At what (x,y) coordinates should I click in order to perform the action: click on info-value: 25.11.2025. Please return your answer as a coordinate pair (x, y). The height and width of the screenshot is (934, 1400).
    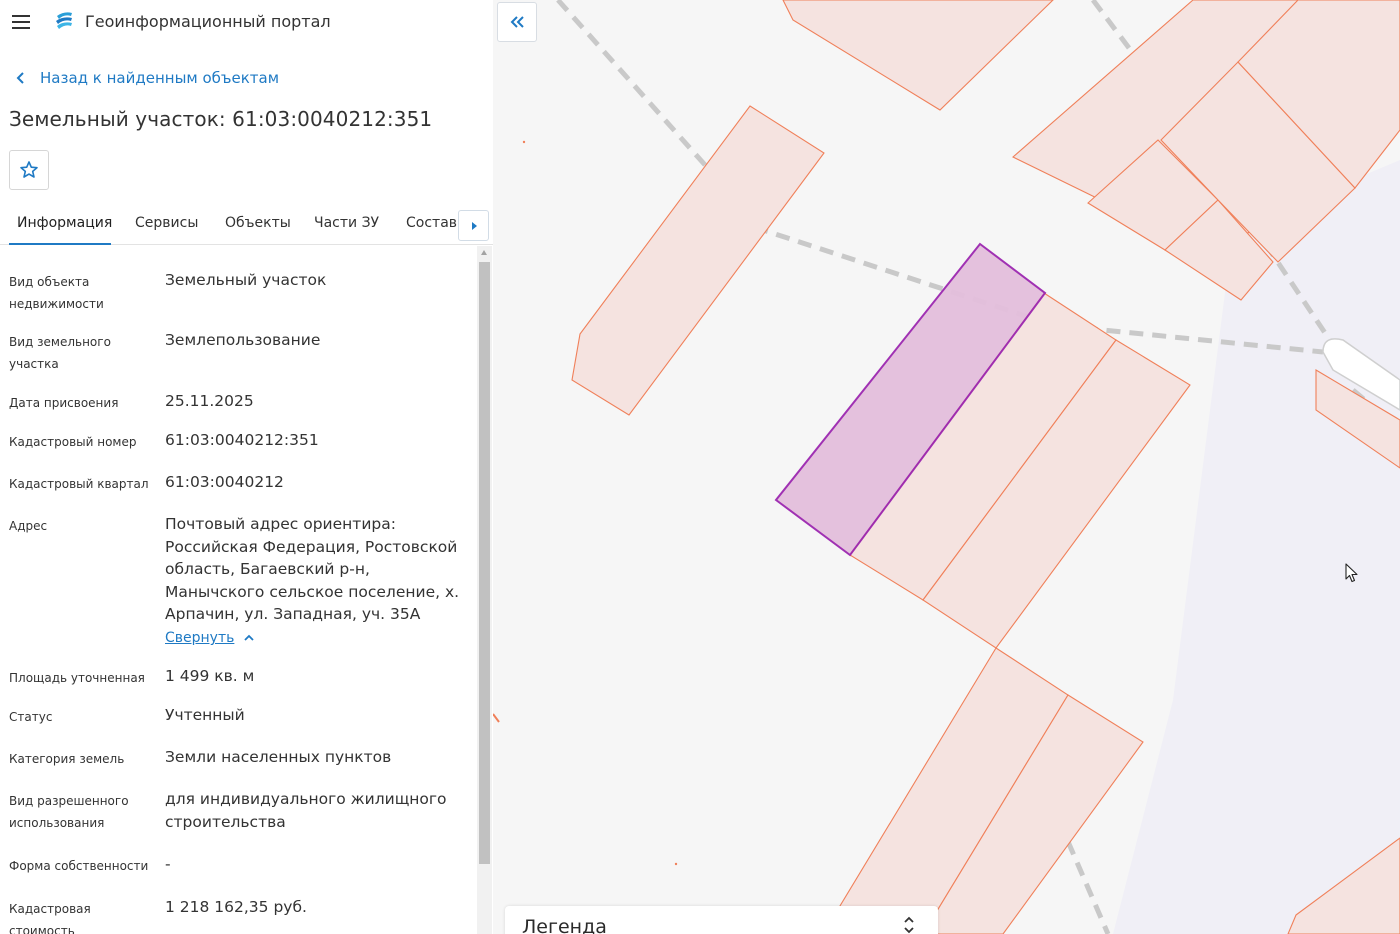
    Looking at the image, I should click on (209, 401).